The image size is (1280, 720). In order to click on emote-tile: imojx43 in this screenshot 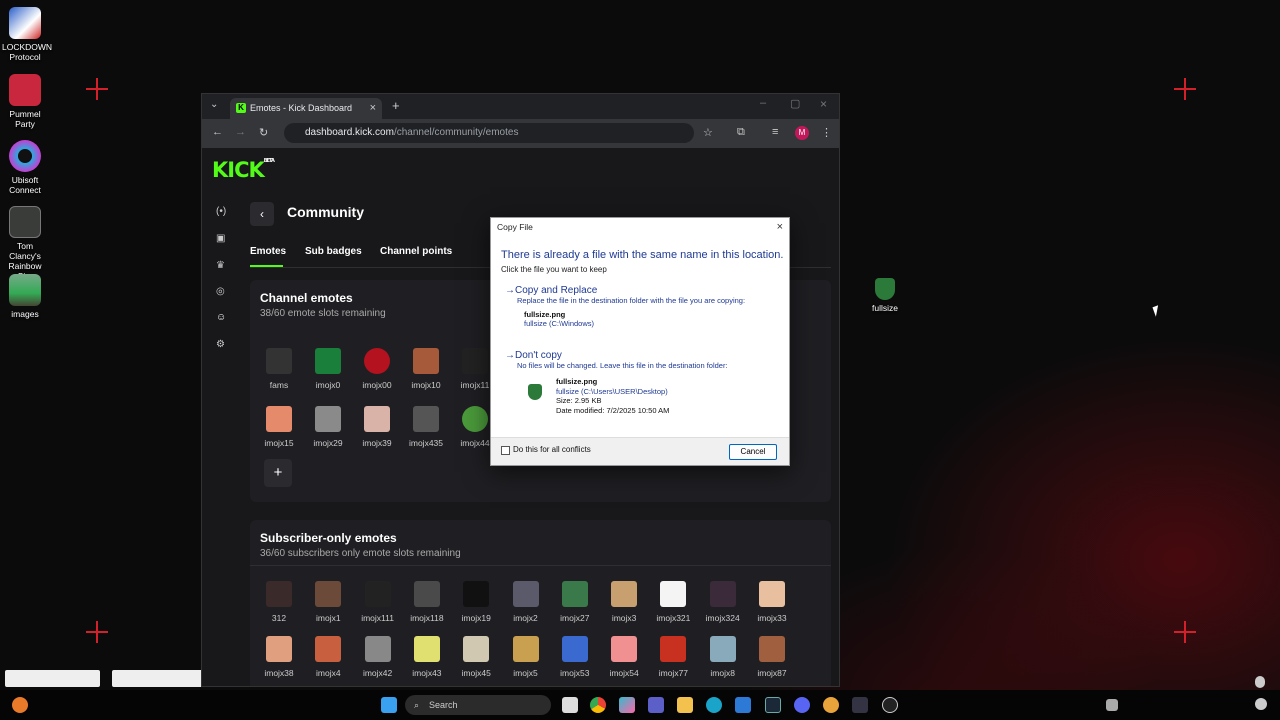, I will do `click(427, 657)`.